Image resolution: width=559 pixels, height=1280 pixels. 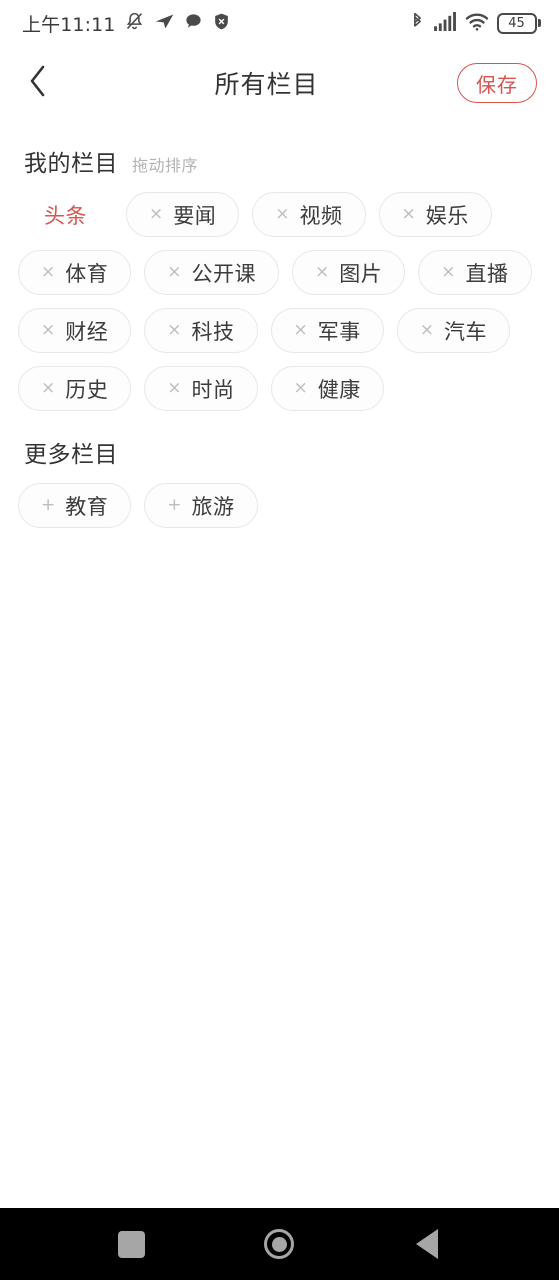 I want to click on circle-inner-dot, so click(x=279, y=1244).